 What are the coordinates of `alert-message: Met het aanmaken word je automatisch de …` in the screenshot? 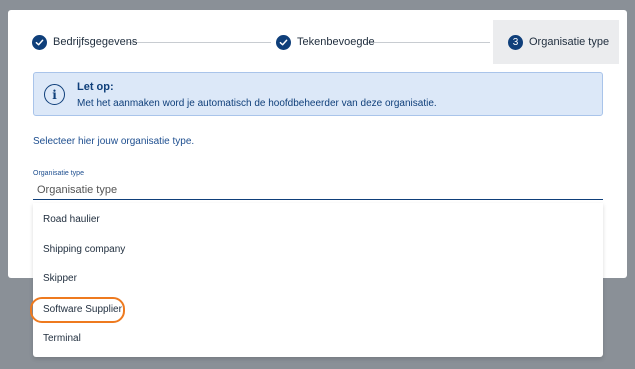 It's located at (257, 103).